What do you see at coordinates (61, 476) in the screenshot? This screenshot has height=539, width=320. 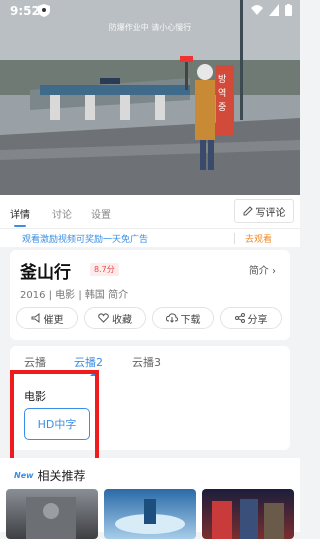 I see `recommendations-title: 相关推荐` at bounding box center [61, 476].